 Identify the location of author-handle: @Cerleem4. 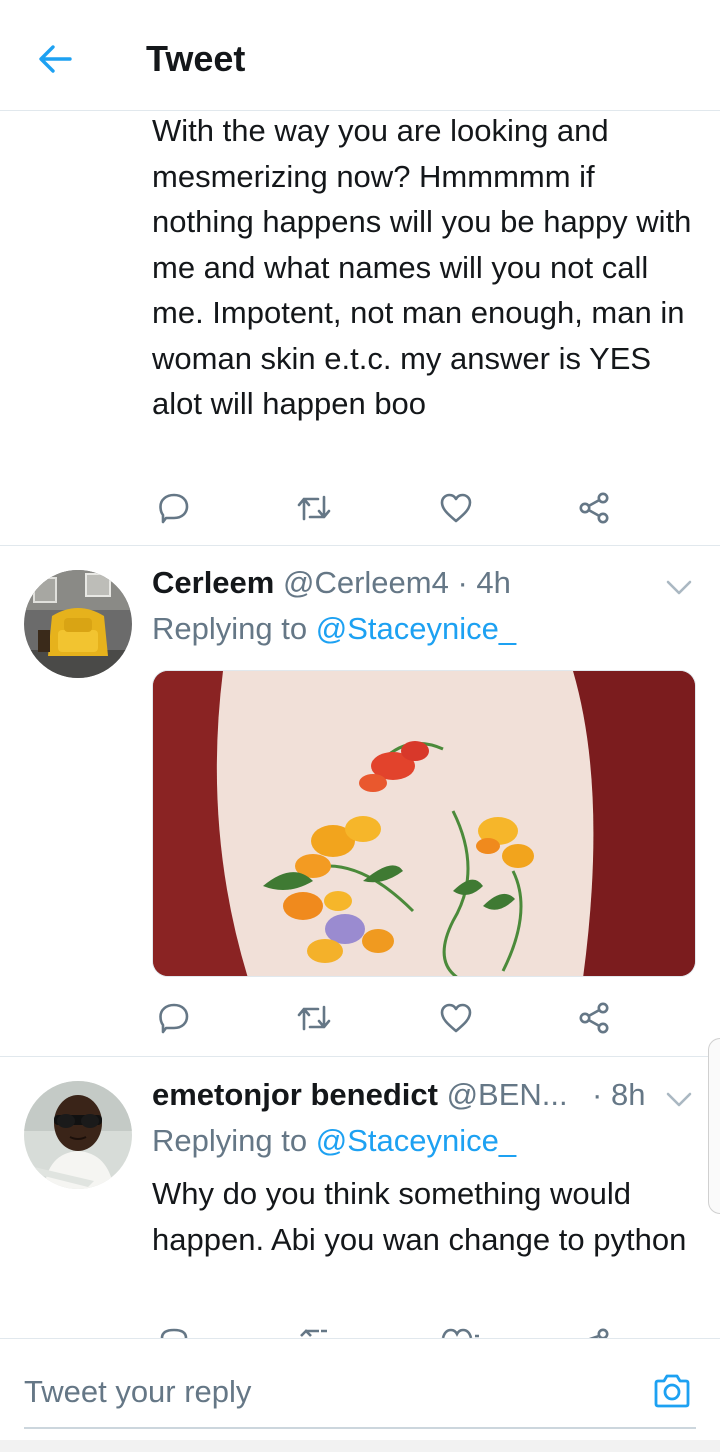
(366, 582).